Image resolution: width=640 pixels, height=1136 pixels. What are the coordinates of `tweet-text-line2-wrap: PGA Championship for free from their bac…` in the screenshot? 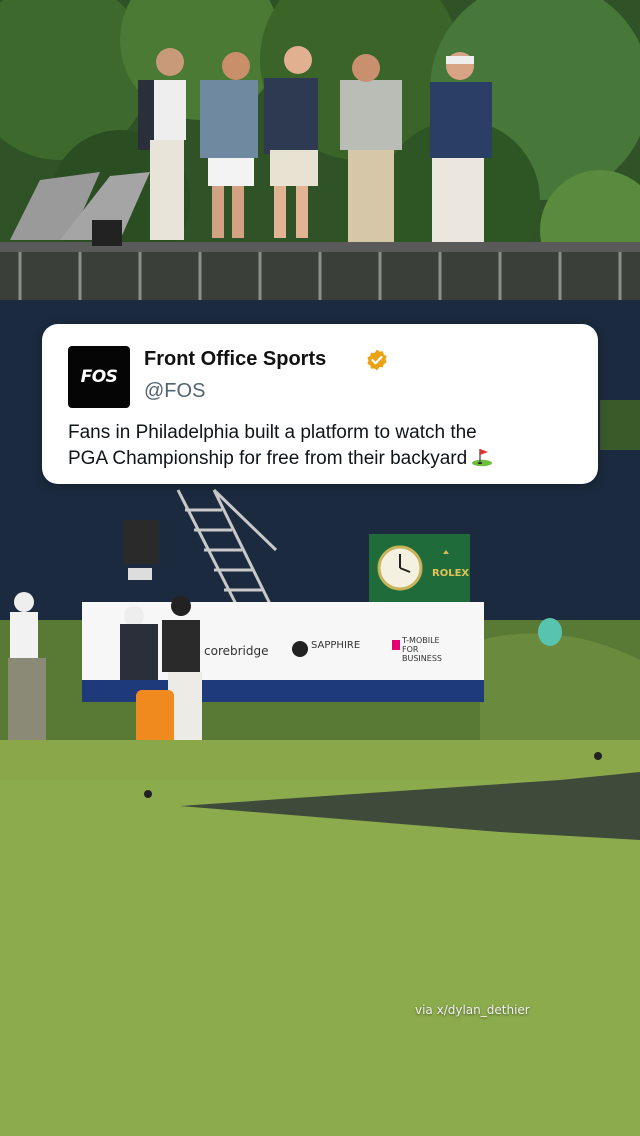 It's located at (318, 459).